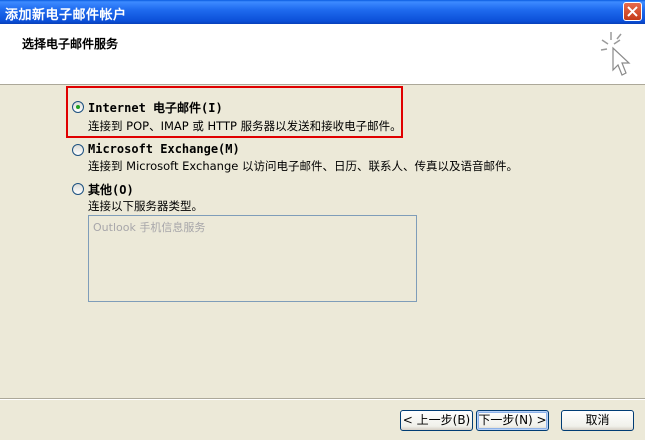 This screenshot has width=645, height=440. Describe the element at coordinates (615, 54) in the screenshot. I see `wizard-cursor-icon` at that location.